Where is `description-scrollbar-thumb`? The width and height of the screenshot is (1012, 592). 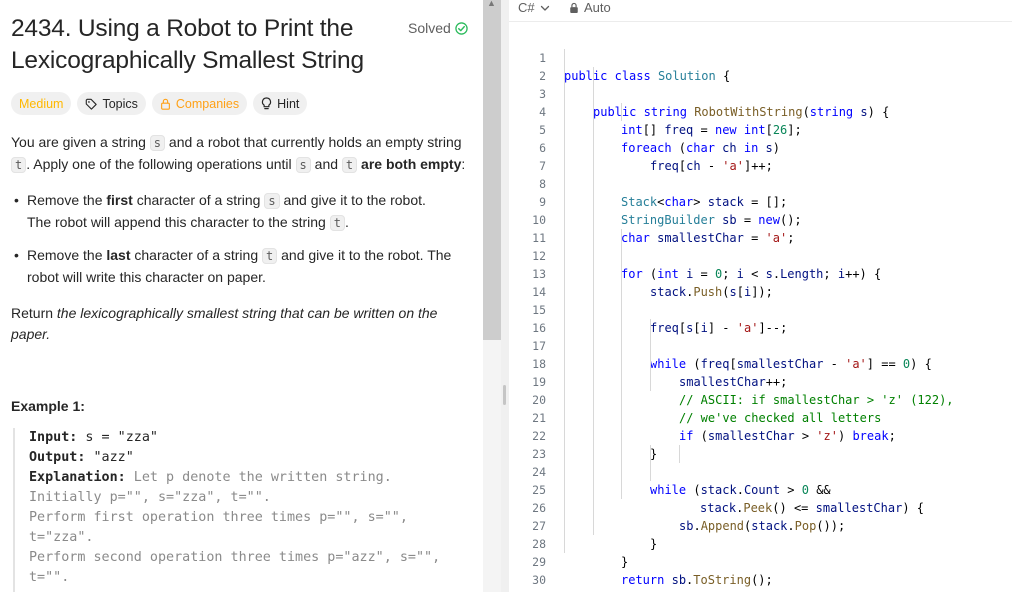
description-scrollbar-thumb is located at coordinates (492, 170).